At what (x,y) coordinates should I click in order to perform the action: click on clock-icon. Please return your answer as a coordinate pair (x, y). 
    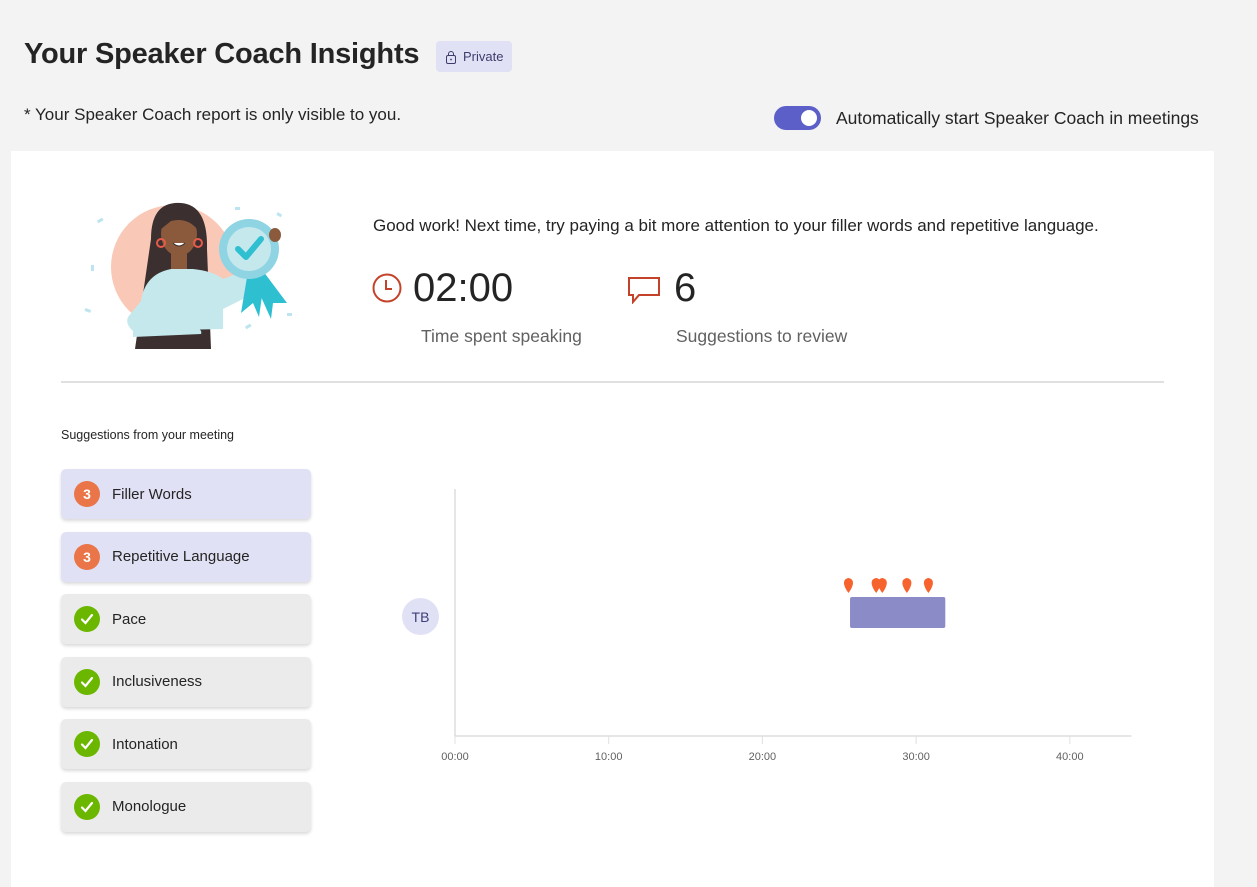
    Looking at the image, I should click on (387, 288).